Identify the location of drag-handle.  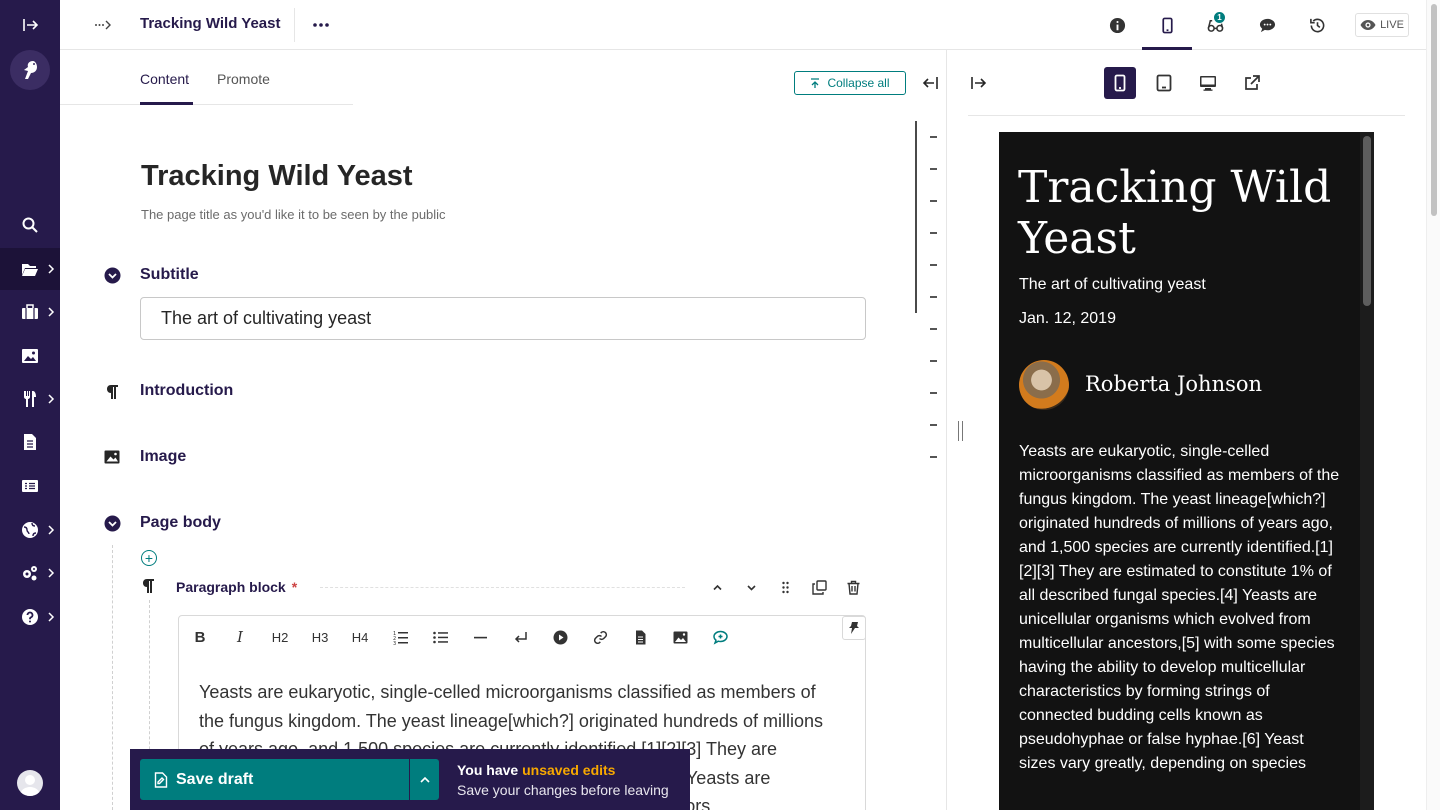
(785, 587).